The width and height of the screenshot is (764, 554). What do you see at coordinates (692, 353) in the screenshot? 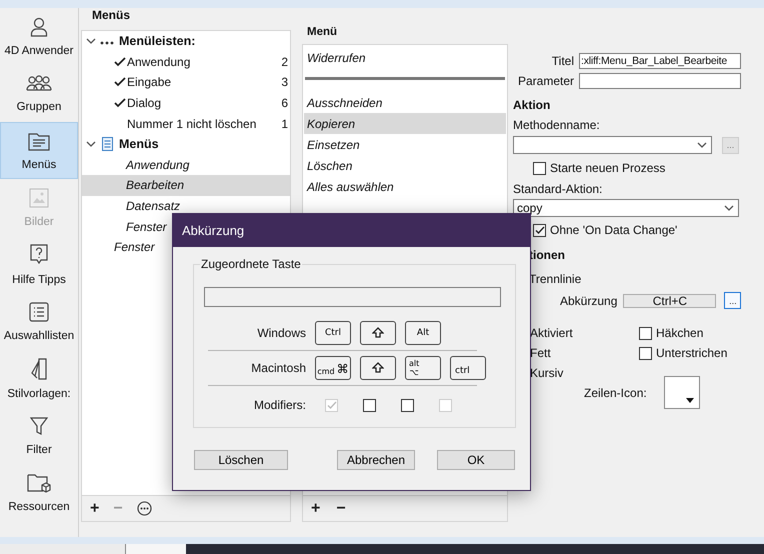
I see `checkbox-label: Unterstrichen` at bounding box center [692, 353].